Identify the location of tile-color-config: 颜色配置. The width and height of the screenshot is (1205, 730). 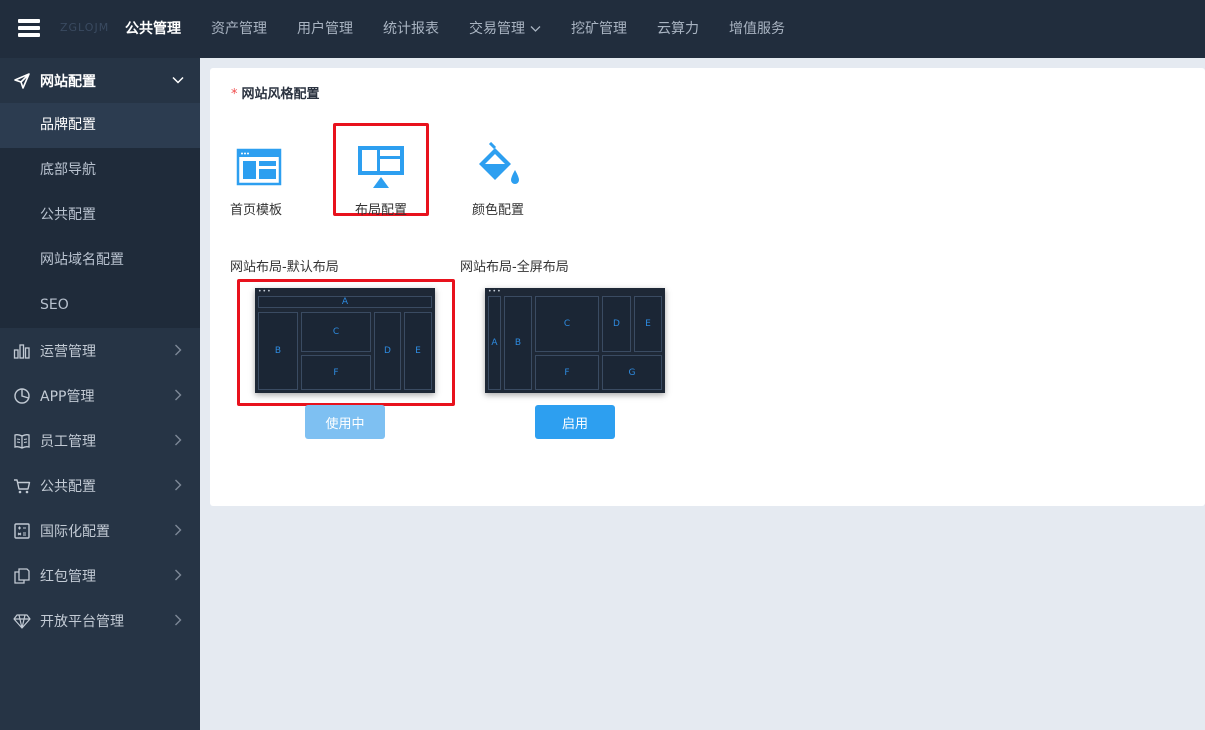
(498, 182).